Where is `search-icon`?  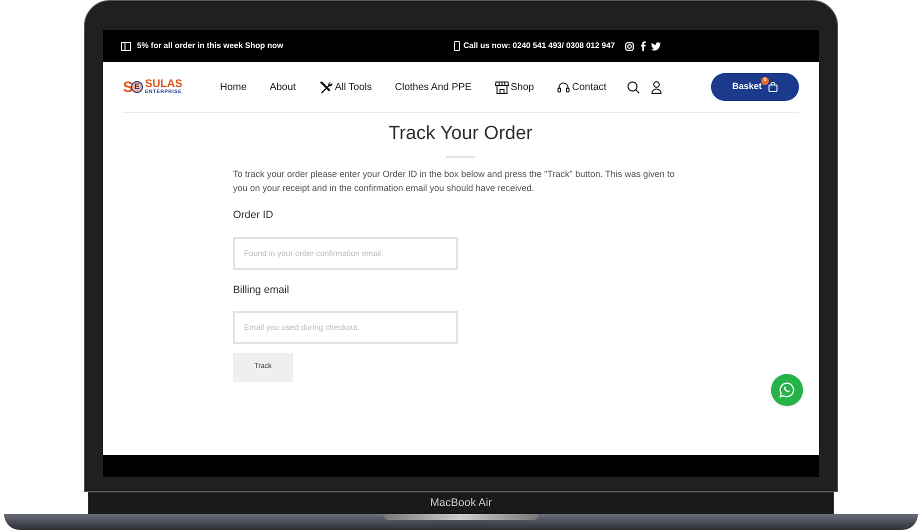 search-icon is located at coordinates (633, 87).